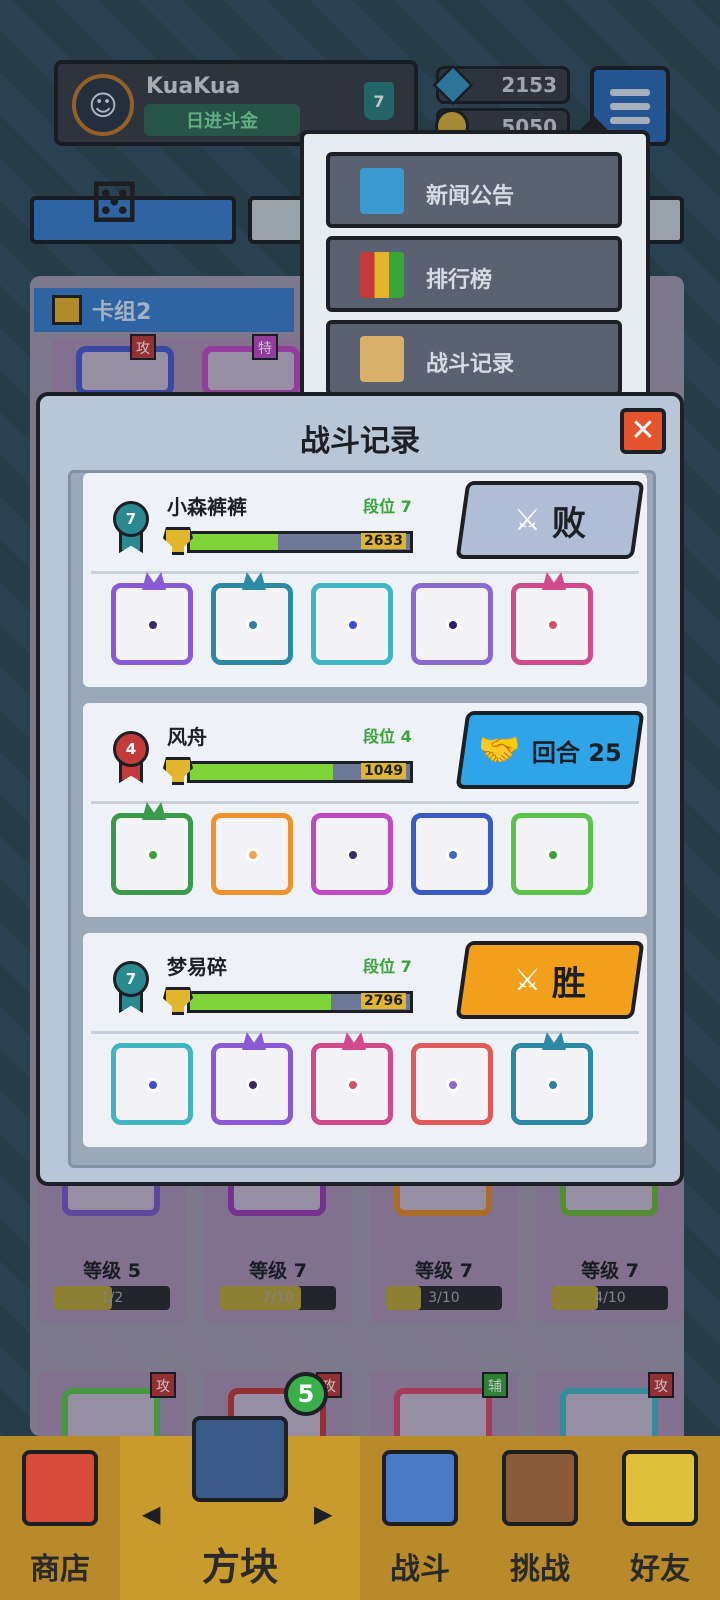  What do you see at coordinates (459, 280) in the screenshot?
I see `menu-item-label: 排行榜` at bounding box center [459, 280].